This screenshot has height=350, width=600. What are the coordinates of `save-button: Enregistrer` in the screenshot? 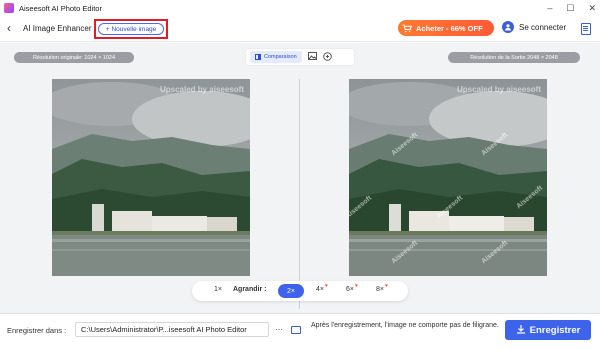 It's located at (548, 330).